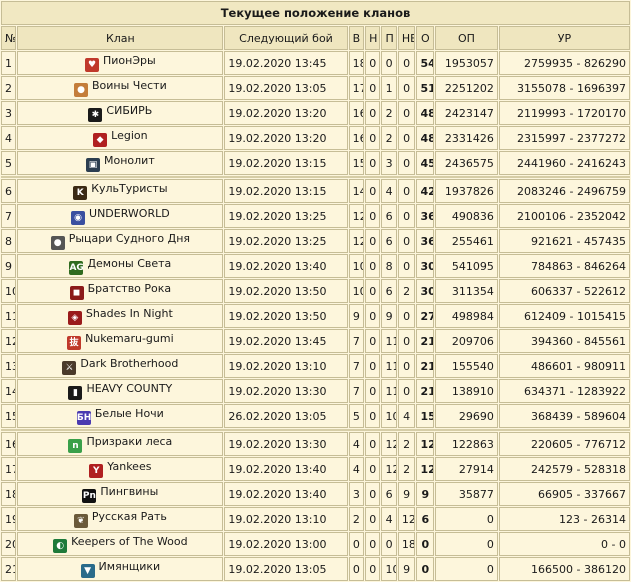 The height and width of the screenshot is (582, 631). What do you see at coordinates (74, 318) in the screenshot?
I see `night-emblem-icon: ◈` at bounding box center [74, 318].